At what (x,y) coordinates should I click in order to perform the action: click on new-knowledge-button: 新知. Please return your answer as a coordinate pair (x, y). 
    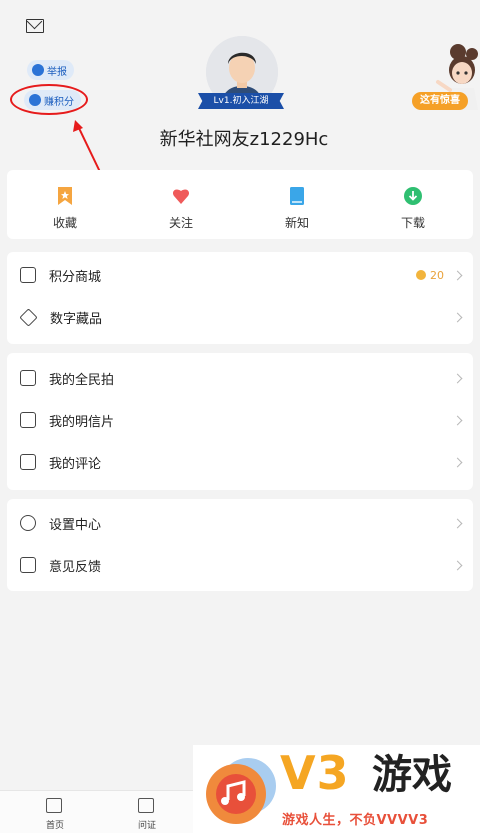
    Looking at the image, I should click on (297, 204).